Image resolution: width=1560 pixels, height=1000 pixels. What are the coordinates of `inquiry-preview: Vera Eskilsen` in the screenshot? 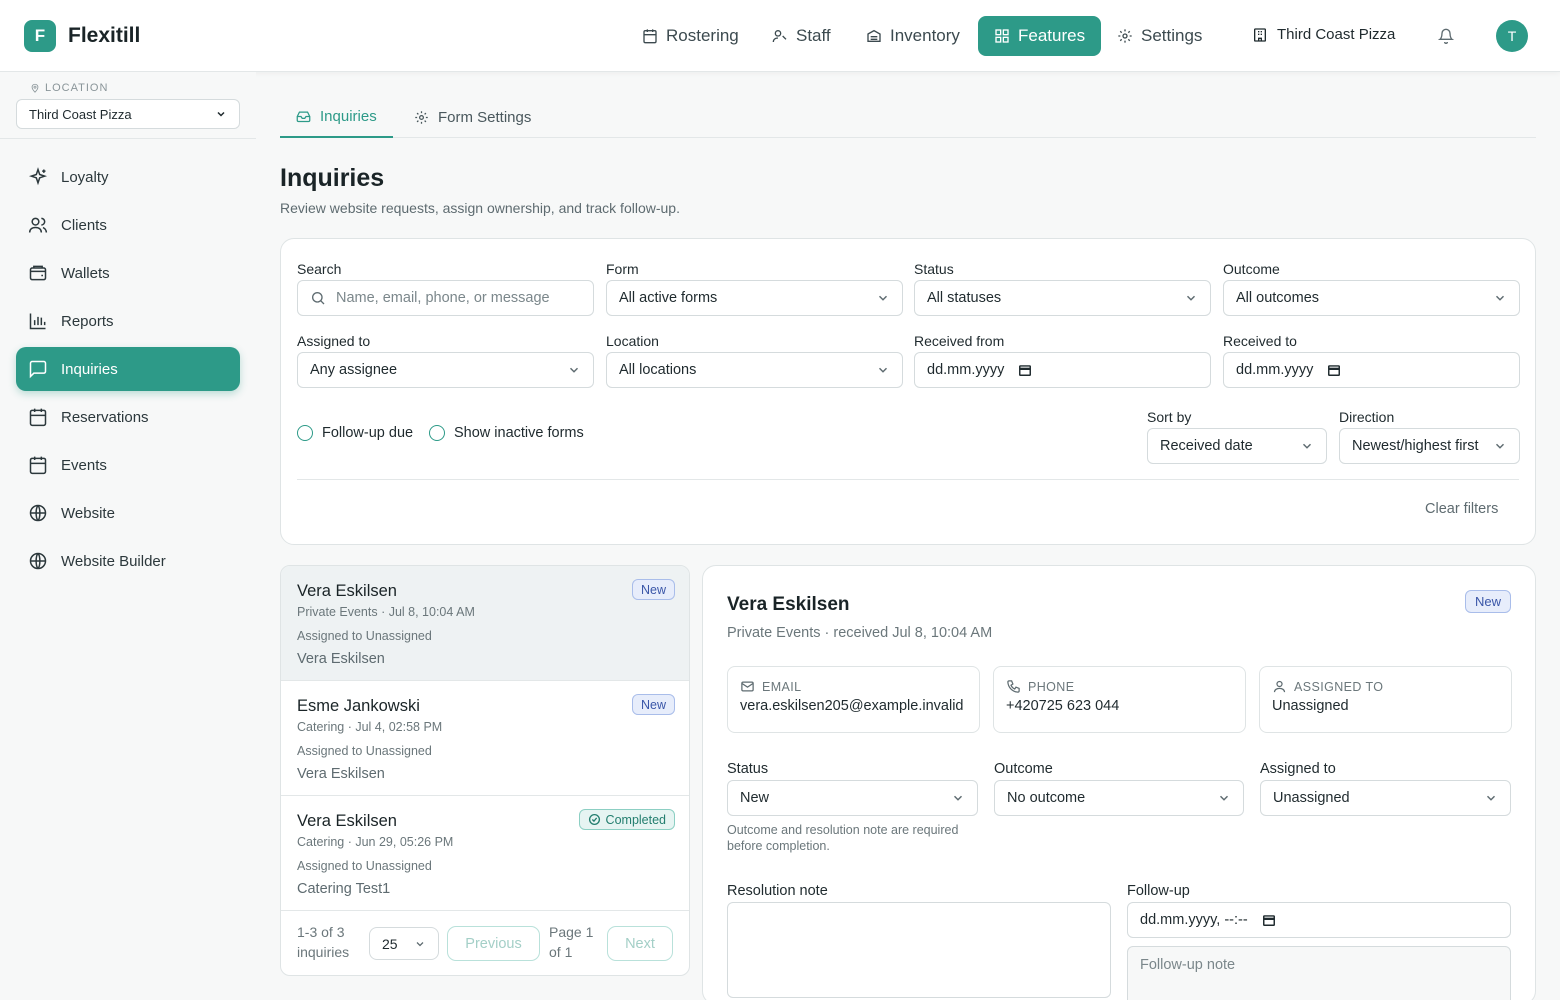 It's located at (341, 659).